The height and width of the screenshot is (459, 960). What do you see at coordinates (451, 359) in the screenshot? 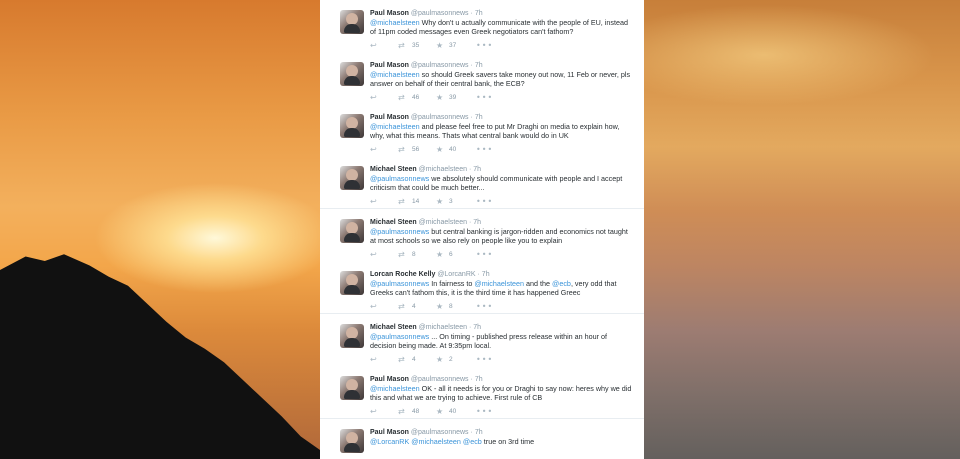
I see `favorite-count: 2` at bounding box center [451, 359].